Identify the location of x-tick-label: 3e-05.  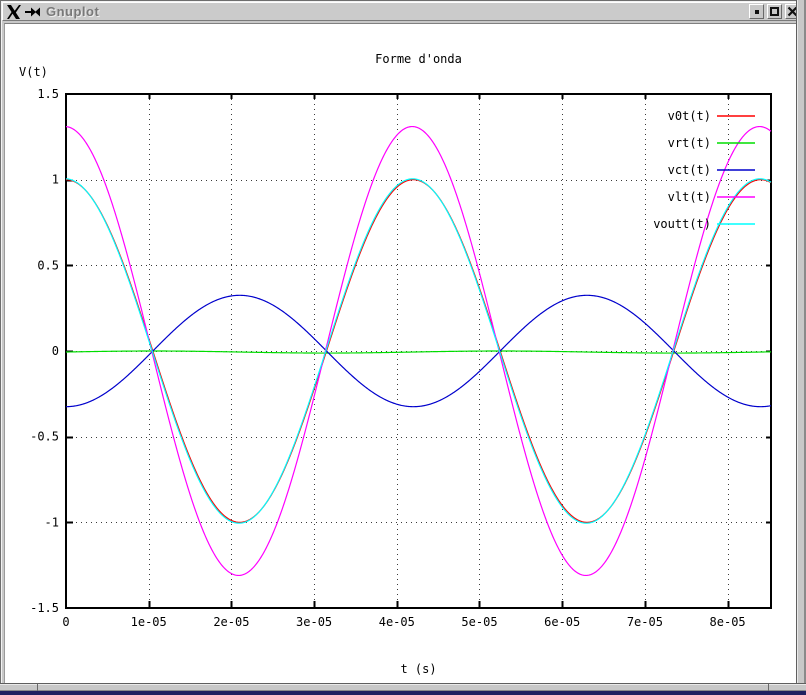
(314, 622).